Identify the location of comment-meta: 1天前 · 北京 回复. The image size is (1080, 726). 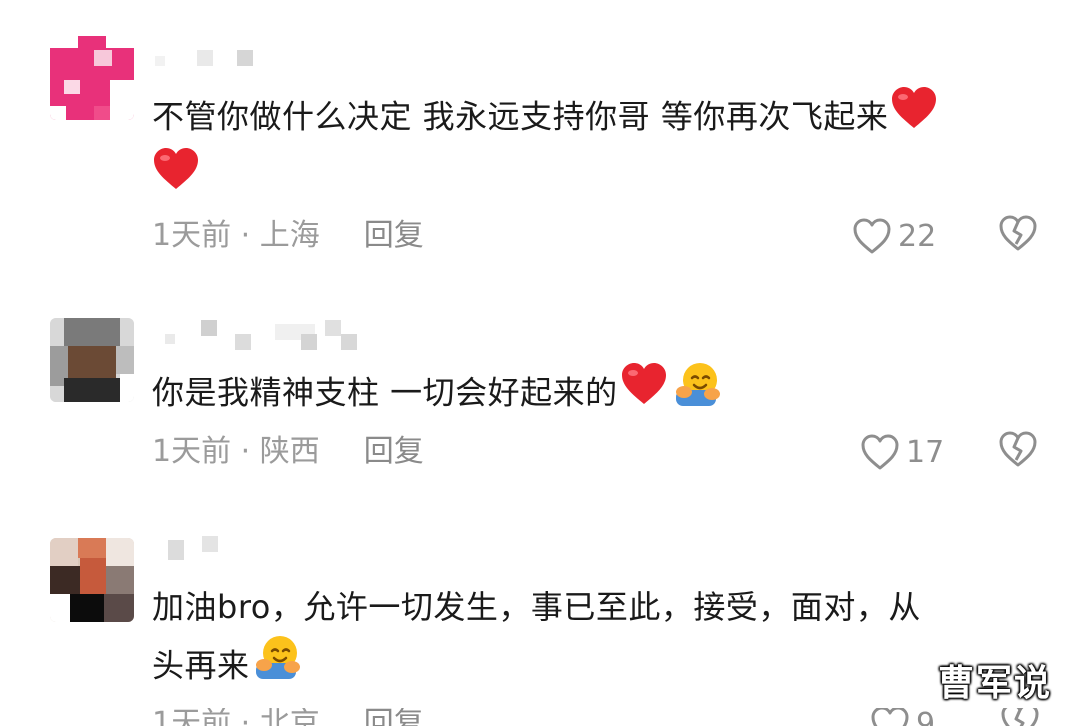
(288, 717).